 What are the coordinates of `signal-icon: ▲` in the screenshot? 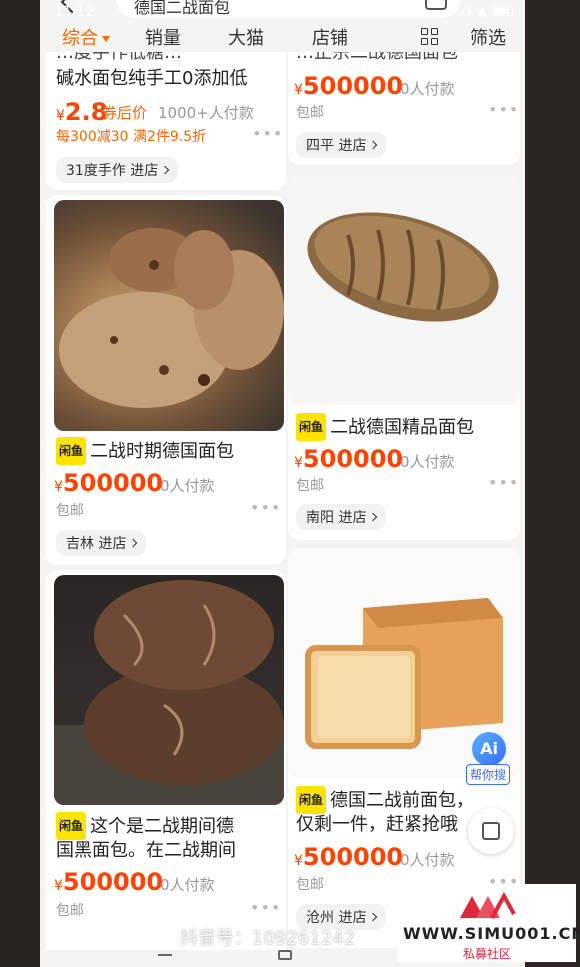 It's located at (482, 11).